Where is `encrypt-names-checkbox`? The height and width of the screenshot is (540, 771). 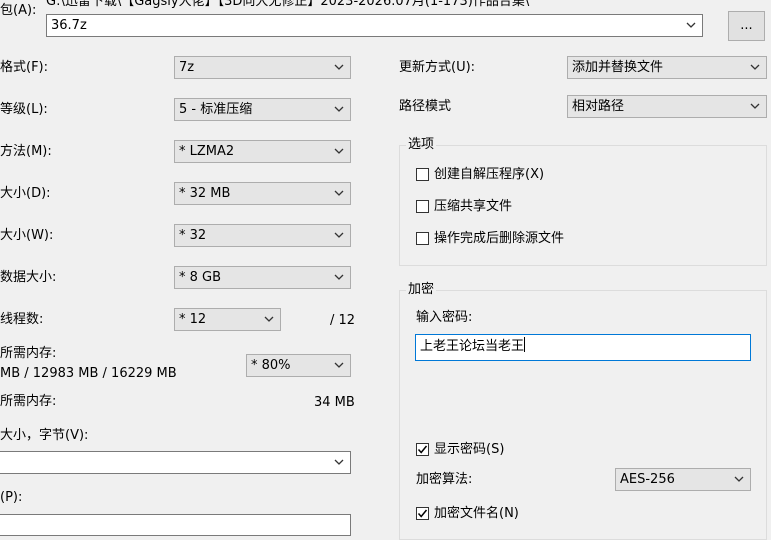
encrypt-names-checkbox is located at coordinates (422, 513).